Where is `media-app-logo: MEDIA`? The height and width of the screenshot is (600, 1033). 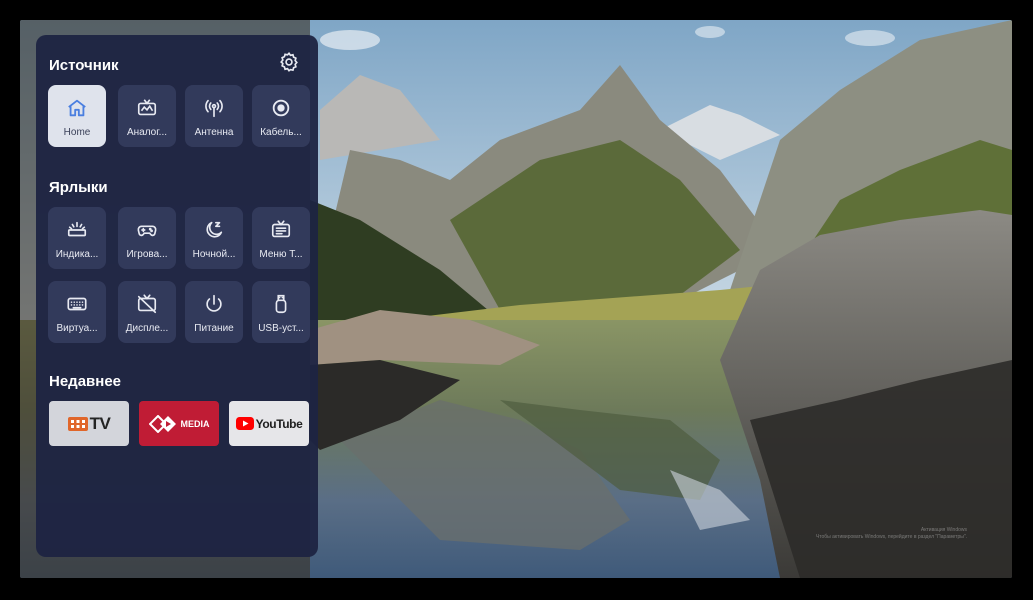
media-app-logo: MEDIA is located at coordinates (179, 423).